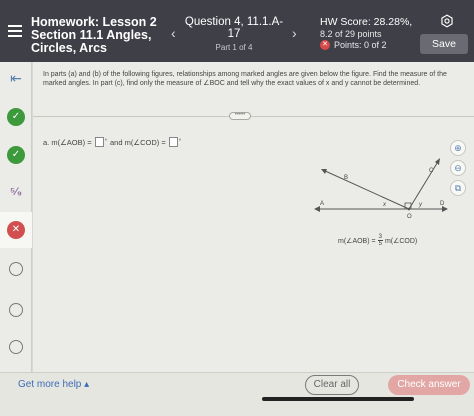 This screenshot has height=416, width=474. Describe the element at coordinates (366, 22) in the screenshot. I see `hw-score: HW Score: 28.28%,` at that location.